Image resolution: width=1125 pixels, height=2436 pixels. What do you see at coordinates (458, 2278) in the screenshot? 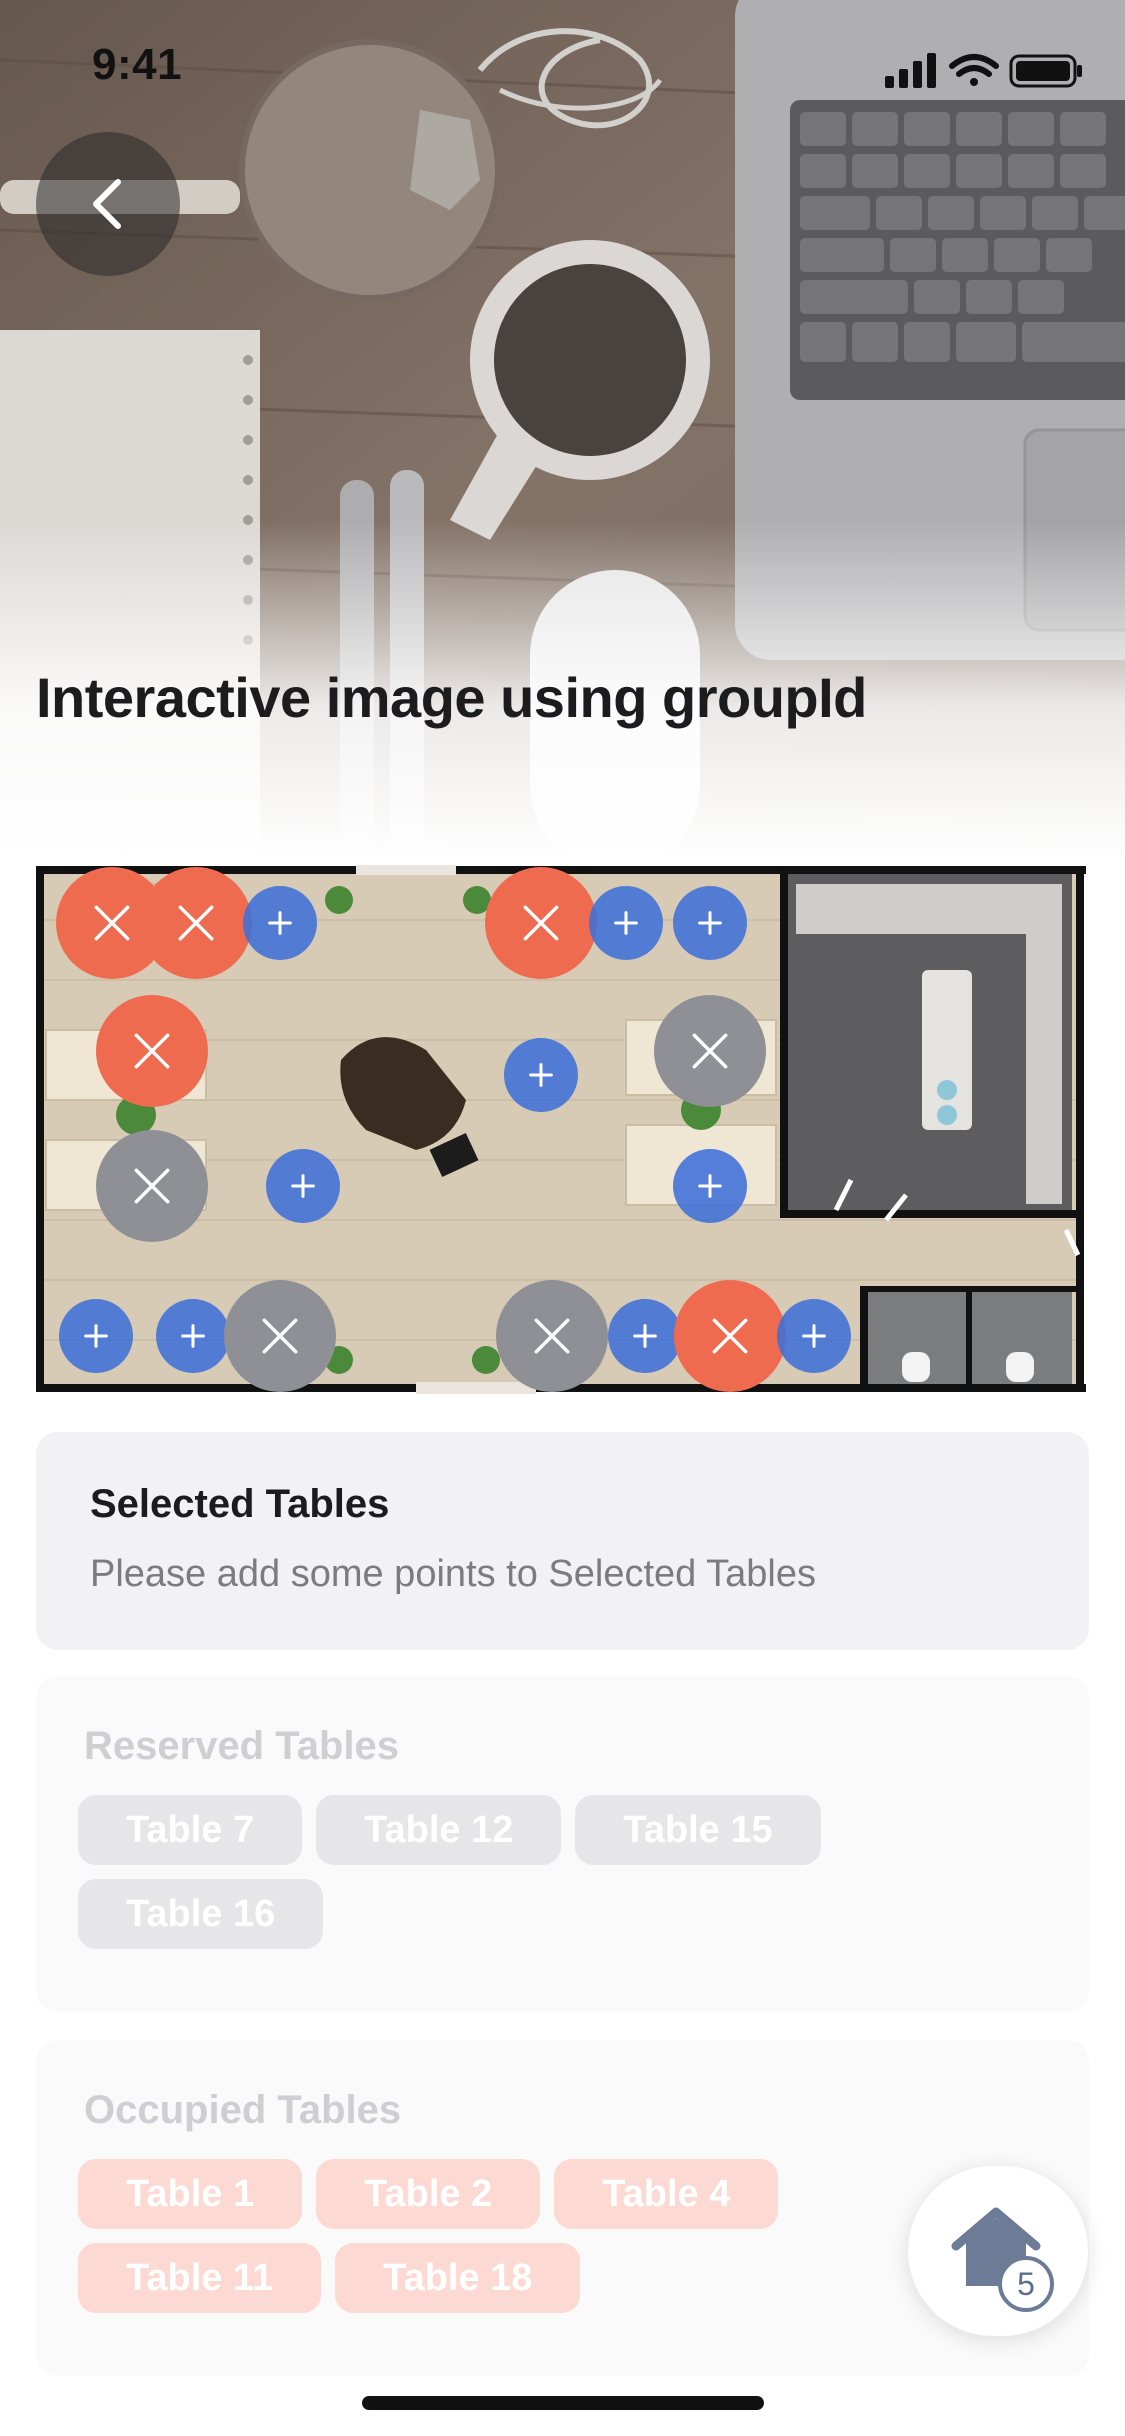
I see `occupied-table-chip: Table 18` at bounding box center [458, 2278].